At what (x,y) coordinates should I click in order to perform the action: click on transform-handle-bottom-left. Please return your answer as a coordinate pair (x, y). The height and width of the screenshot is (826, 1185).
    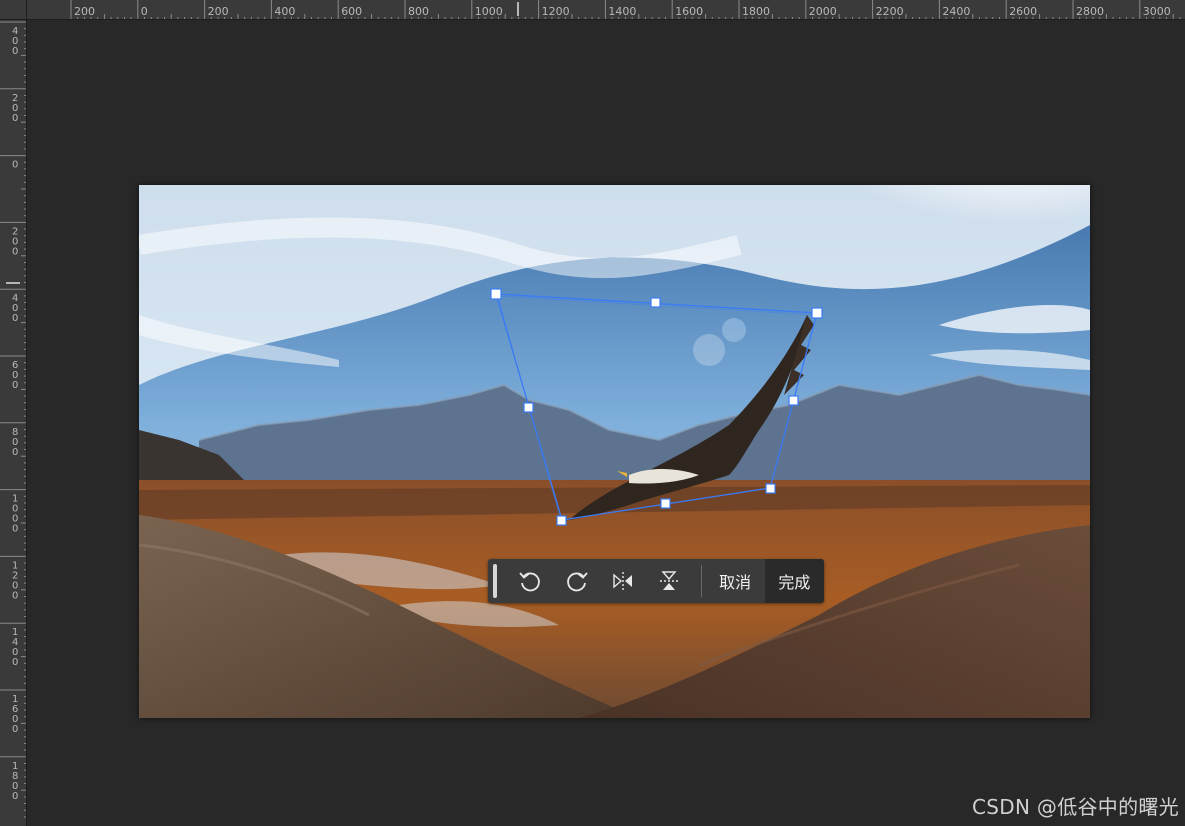
    Looking at the image, I should click on (561, 520).